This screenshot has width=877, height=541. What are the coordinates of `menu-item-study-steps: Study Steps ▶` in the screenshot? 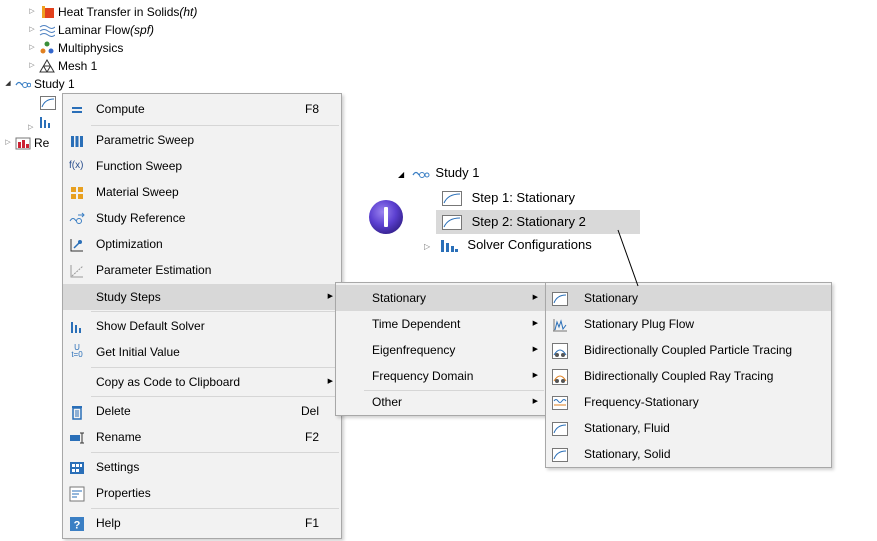 It's located at (202, 297).